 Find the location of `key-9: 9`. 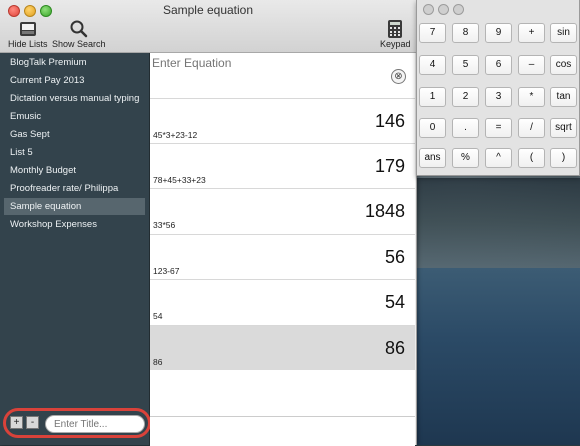

key-9: 9 is located at coordinates (498, 33).